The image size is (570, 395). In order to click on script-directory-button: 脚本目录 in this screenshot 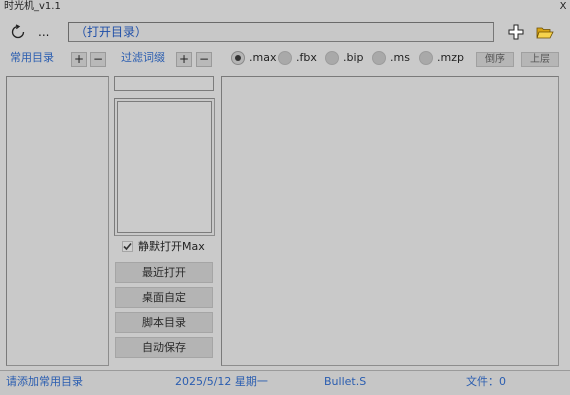, I will do `click(164, 322)`.